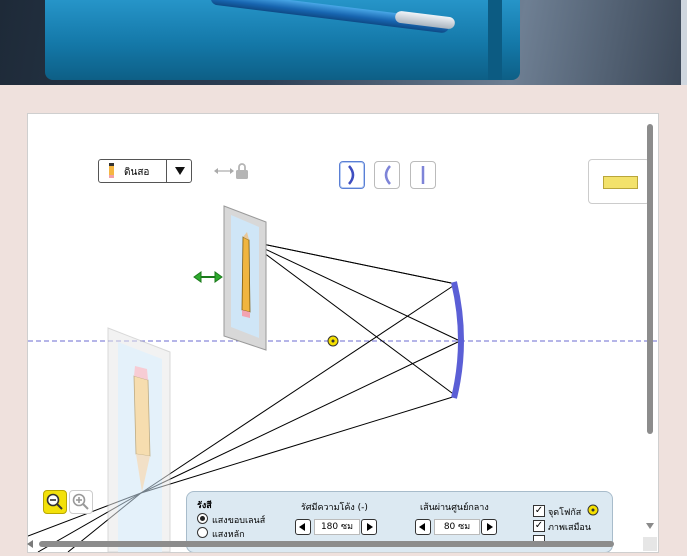 This screenshot has height=556, width=687. I want to click on diameter-value: 80 ซม, so click(457, 527).